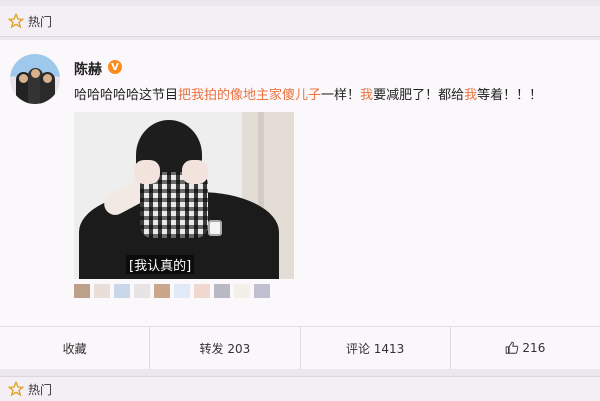 This screenshot has height=401, width=600. I want to click on repost-label: 转发 203, so click(225, 348).